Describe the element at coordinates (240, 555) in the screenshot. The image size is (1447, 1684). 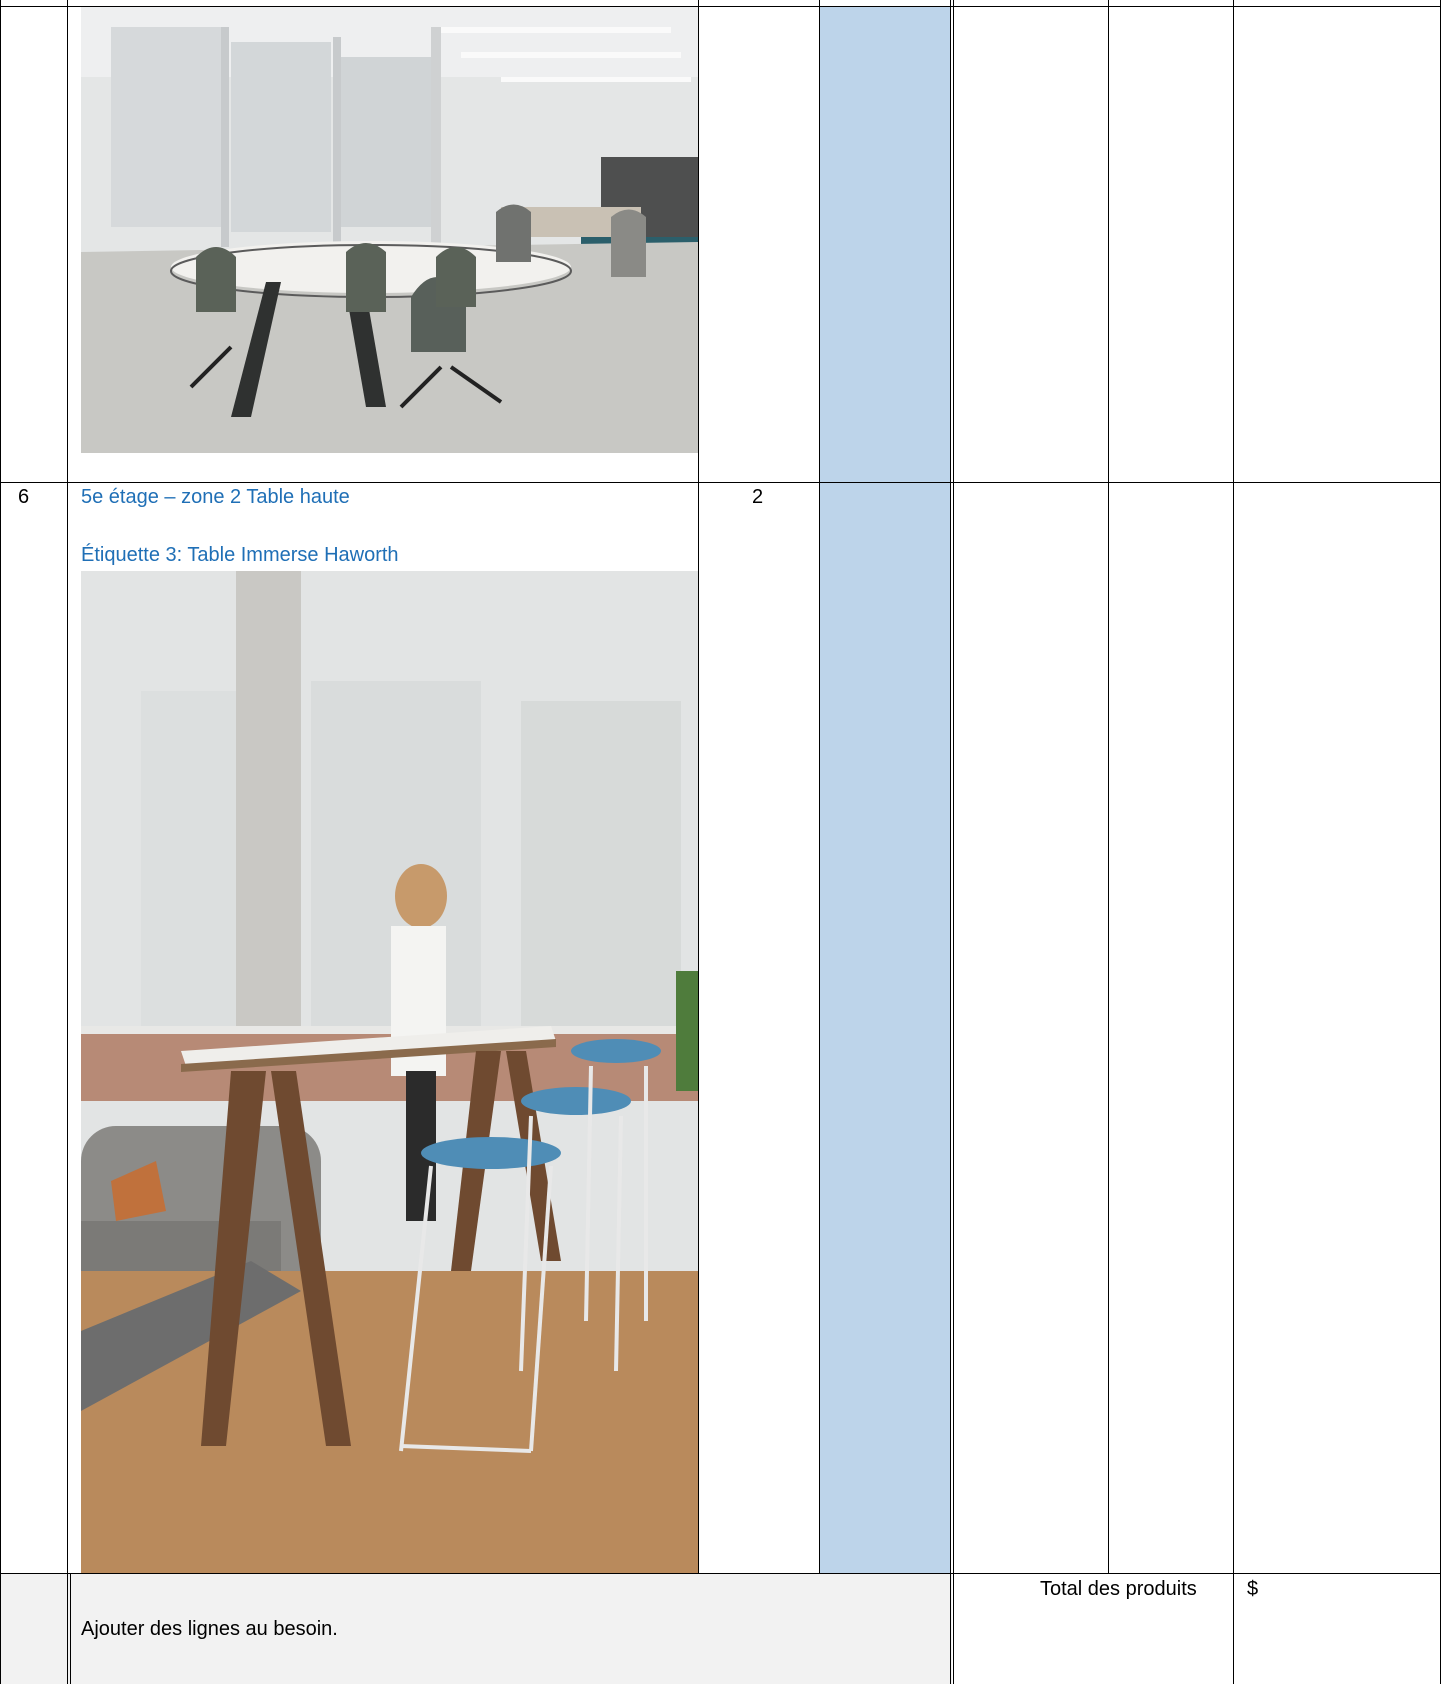
I see `item-label-text: Étiquette 3: Table Immerse Haworth` at that location.